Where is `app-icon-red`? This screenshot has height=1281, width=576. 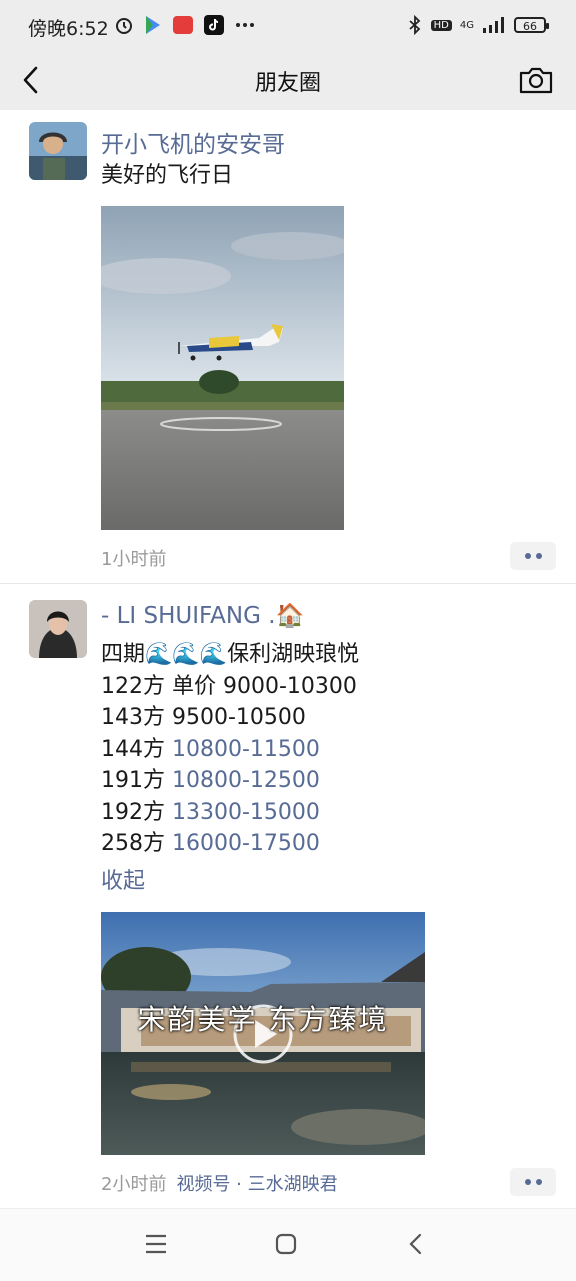
app-icon-red is located at coordinates (183, 25).